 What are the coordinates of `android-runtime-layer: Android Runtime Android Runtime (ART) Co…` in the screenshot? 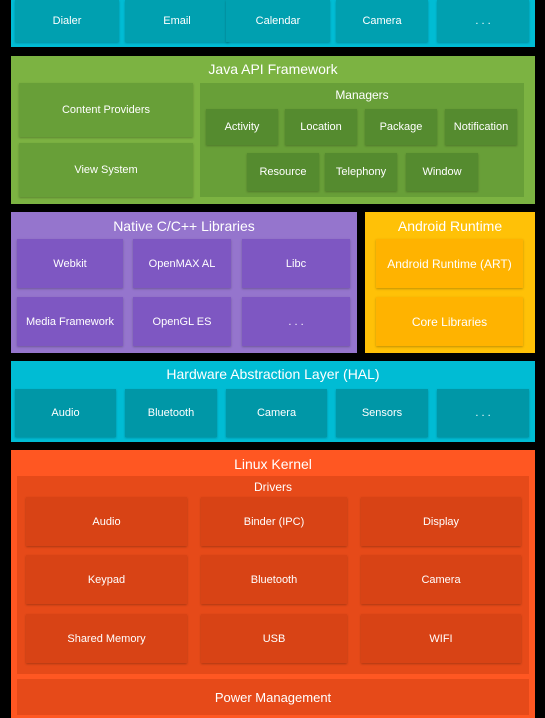 It's located at (450, 282).